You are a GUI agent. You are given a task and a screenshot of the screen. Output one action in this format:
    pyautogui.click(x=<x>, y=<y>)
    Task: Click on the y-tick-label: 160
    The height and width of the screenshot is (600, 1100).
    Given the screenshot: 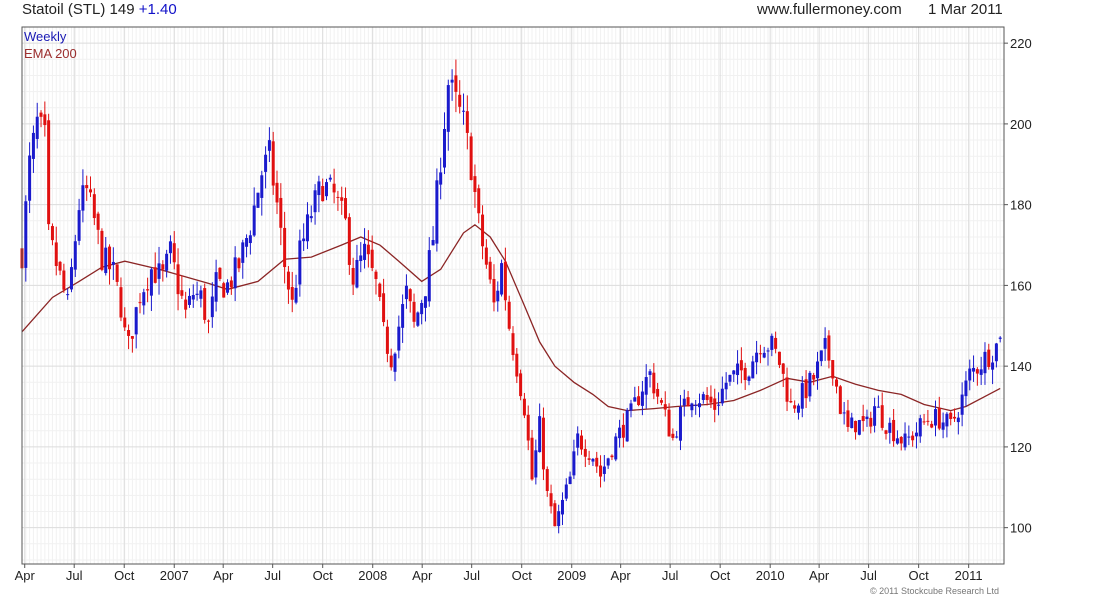 What is the action you would take?
    pyautogui.click(x=1021, y=285)
    